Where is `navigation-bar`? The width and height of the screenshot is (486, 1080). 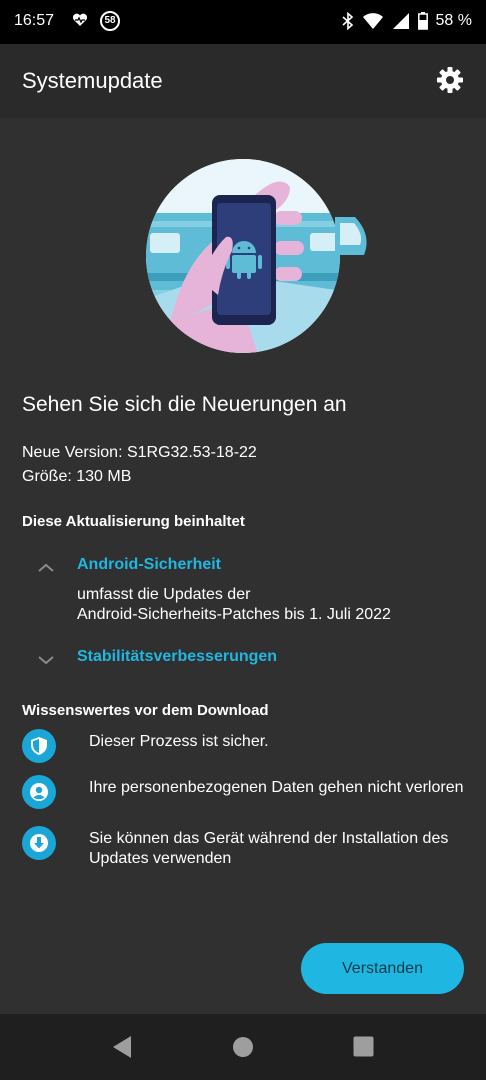 navigation-bar is located at coordinates (243, 1047).